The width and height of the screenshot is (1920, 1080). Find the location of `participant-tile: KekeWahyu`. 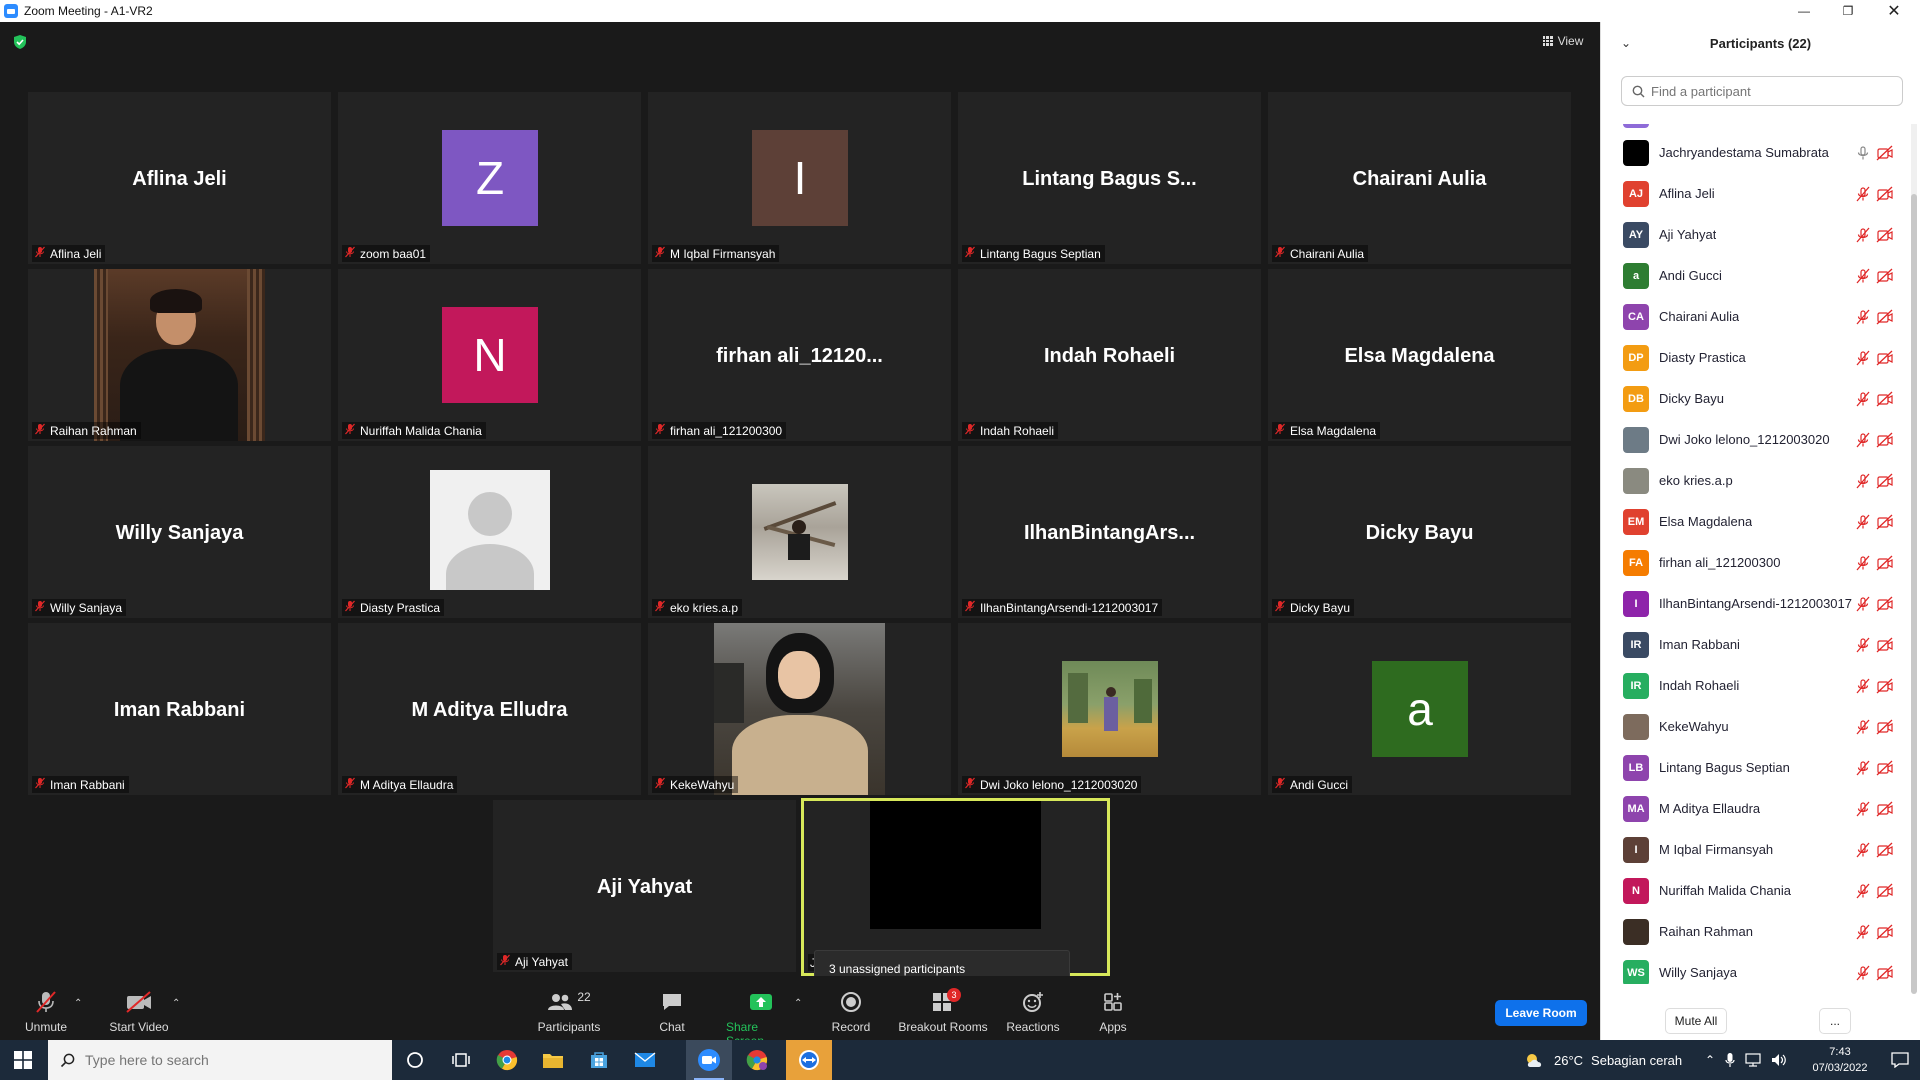

participant-tile: KekeWahyu is located at coordinates (799, 709).